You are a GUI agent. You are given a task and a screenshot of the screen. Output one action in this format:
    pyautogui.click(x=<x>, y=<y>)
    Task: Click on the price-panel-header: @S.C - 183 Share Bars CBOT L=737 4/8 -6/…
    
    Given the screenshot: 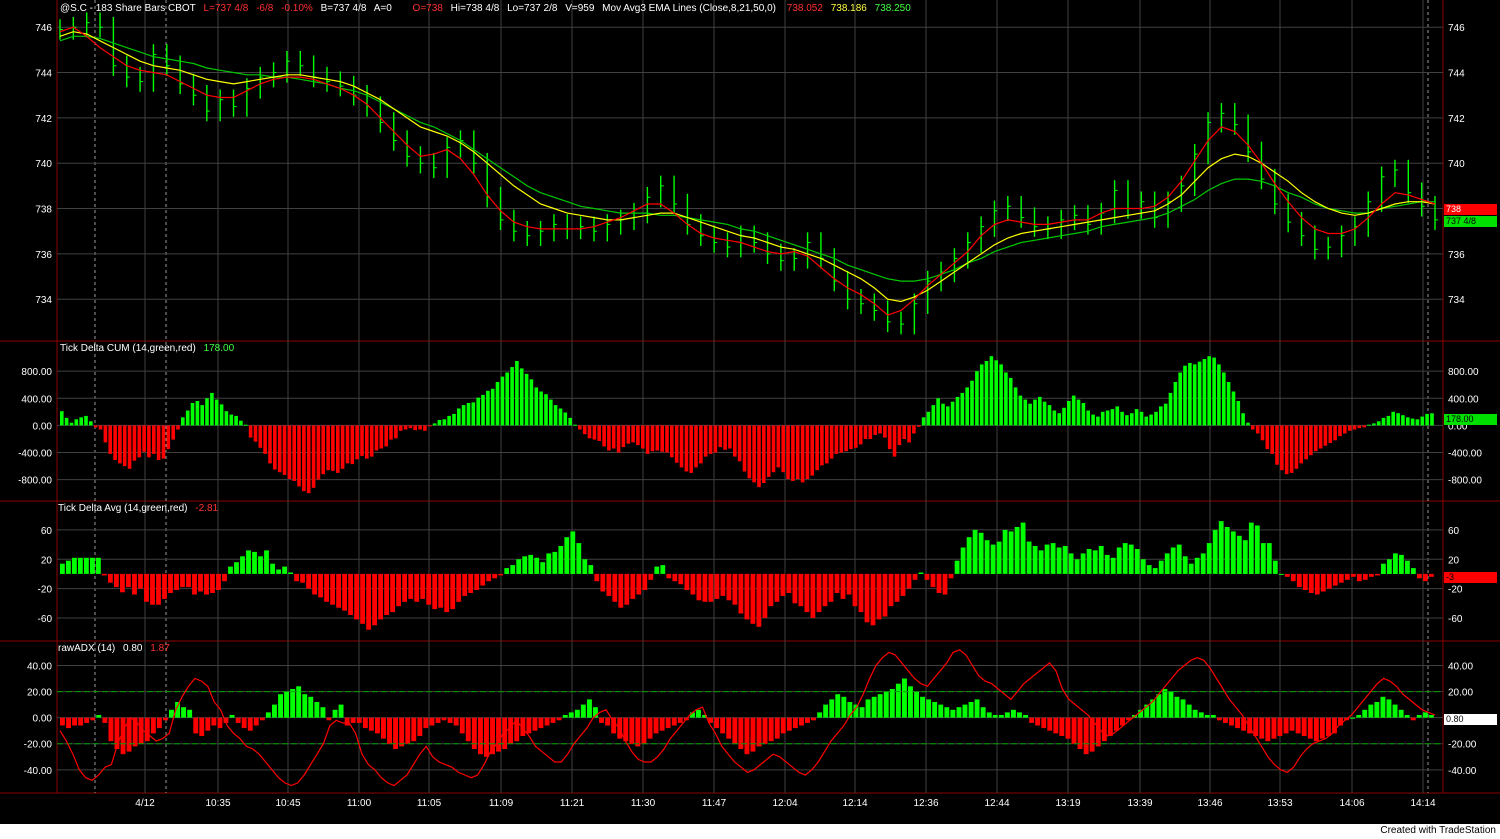 What is the action you would take?
    pyautogui.click(x=488, y=8)
    